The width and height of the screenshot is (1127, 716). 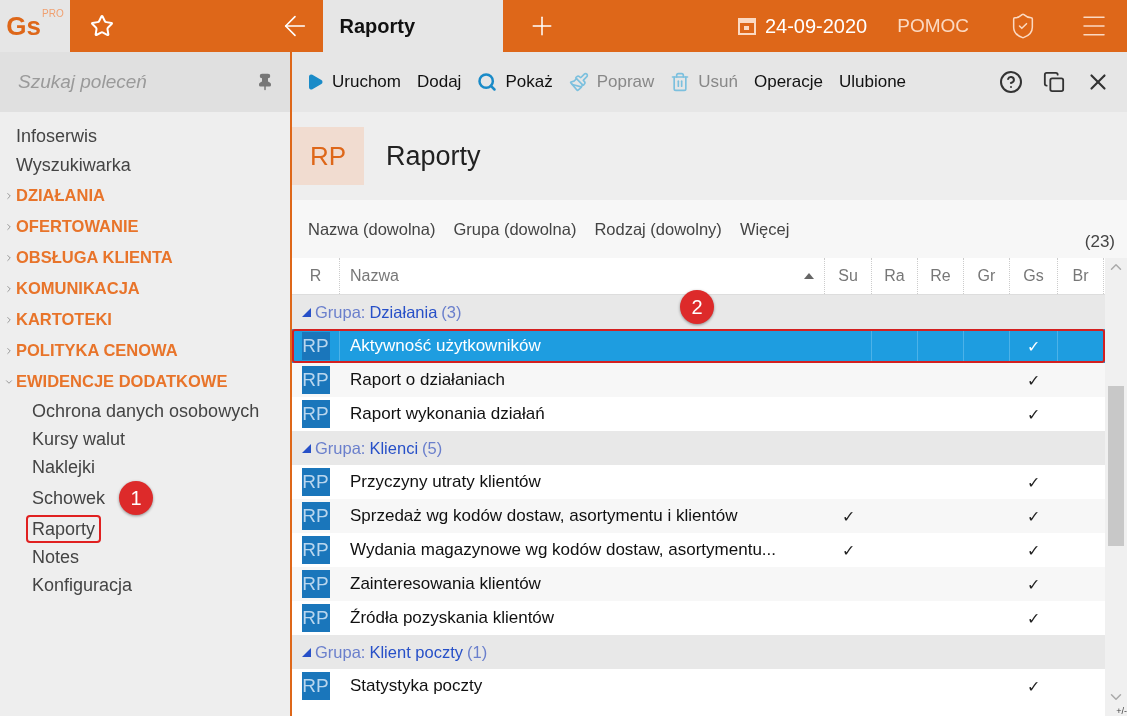 What do you see at coordinates (64, 467) in the screenshot?
I see `sidebar-item: Naklejki` at bounding box center [64, 467].